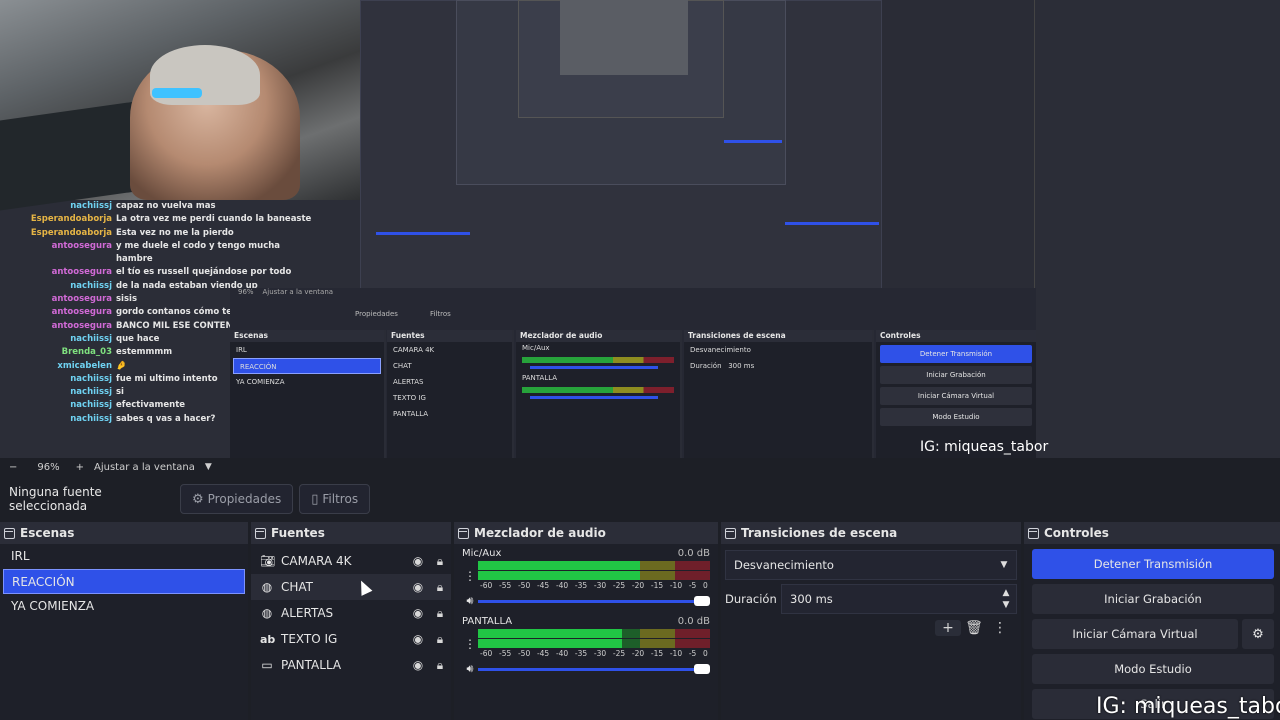  What do you see at coordinates (600, 653) in the screenshot?
I see `tick-label: -30` at bounding box center [600, 653].